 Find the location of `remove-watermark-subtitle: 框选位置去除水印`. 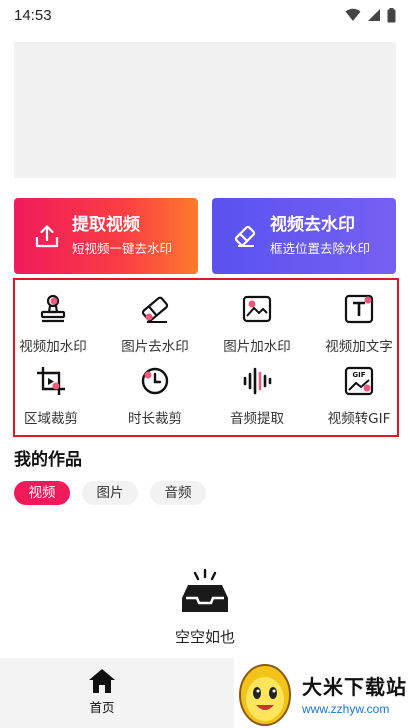

remove-watermark-subtitle: 框选位置去除水印 is located at coordinates (320, 248).